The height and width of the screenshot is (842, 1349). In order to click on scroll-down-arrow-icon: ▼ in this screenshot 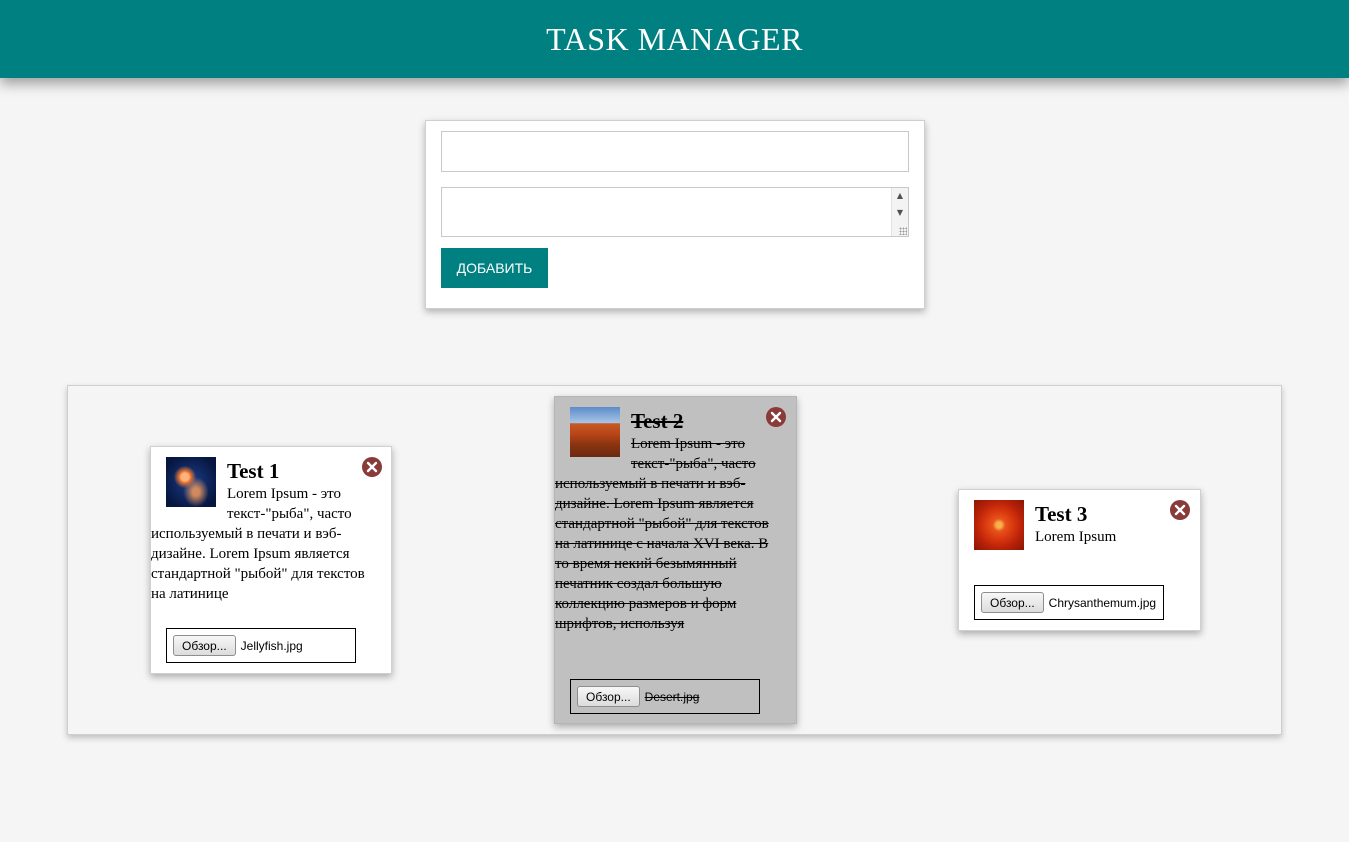, I will do `click(900, 213)`.